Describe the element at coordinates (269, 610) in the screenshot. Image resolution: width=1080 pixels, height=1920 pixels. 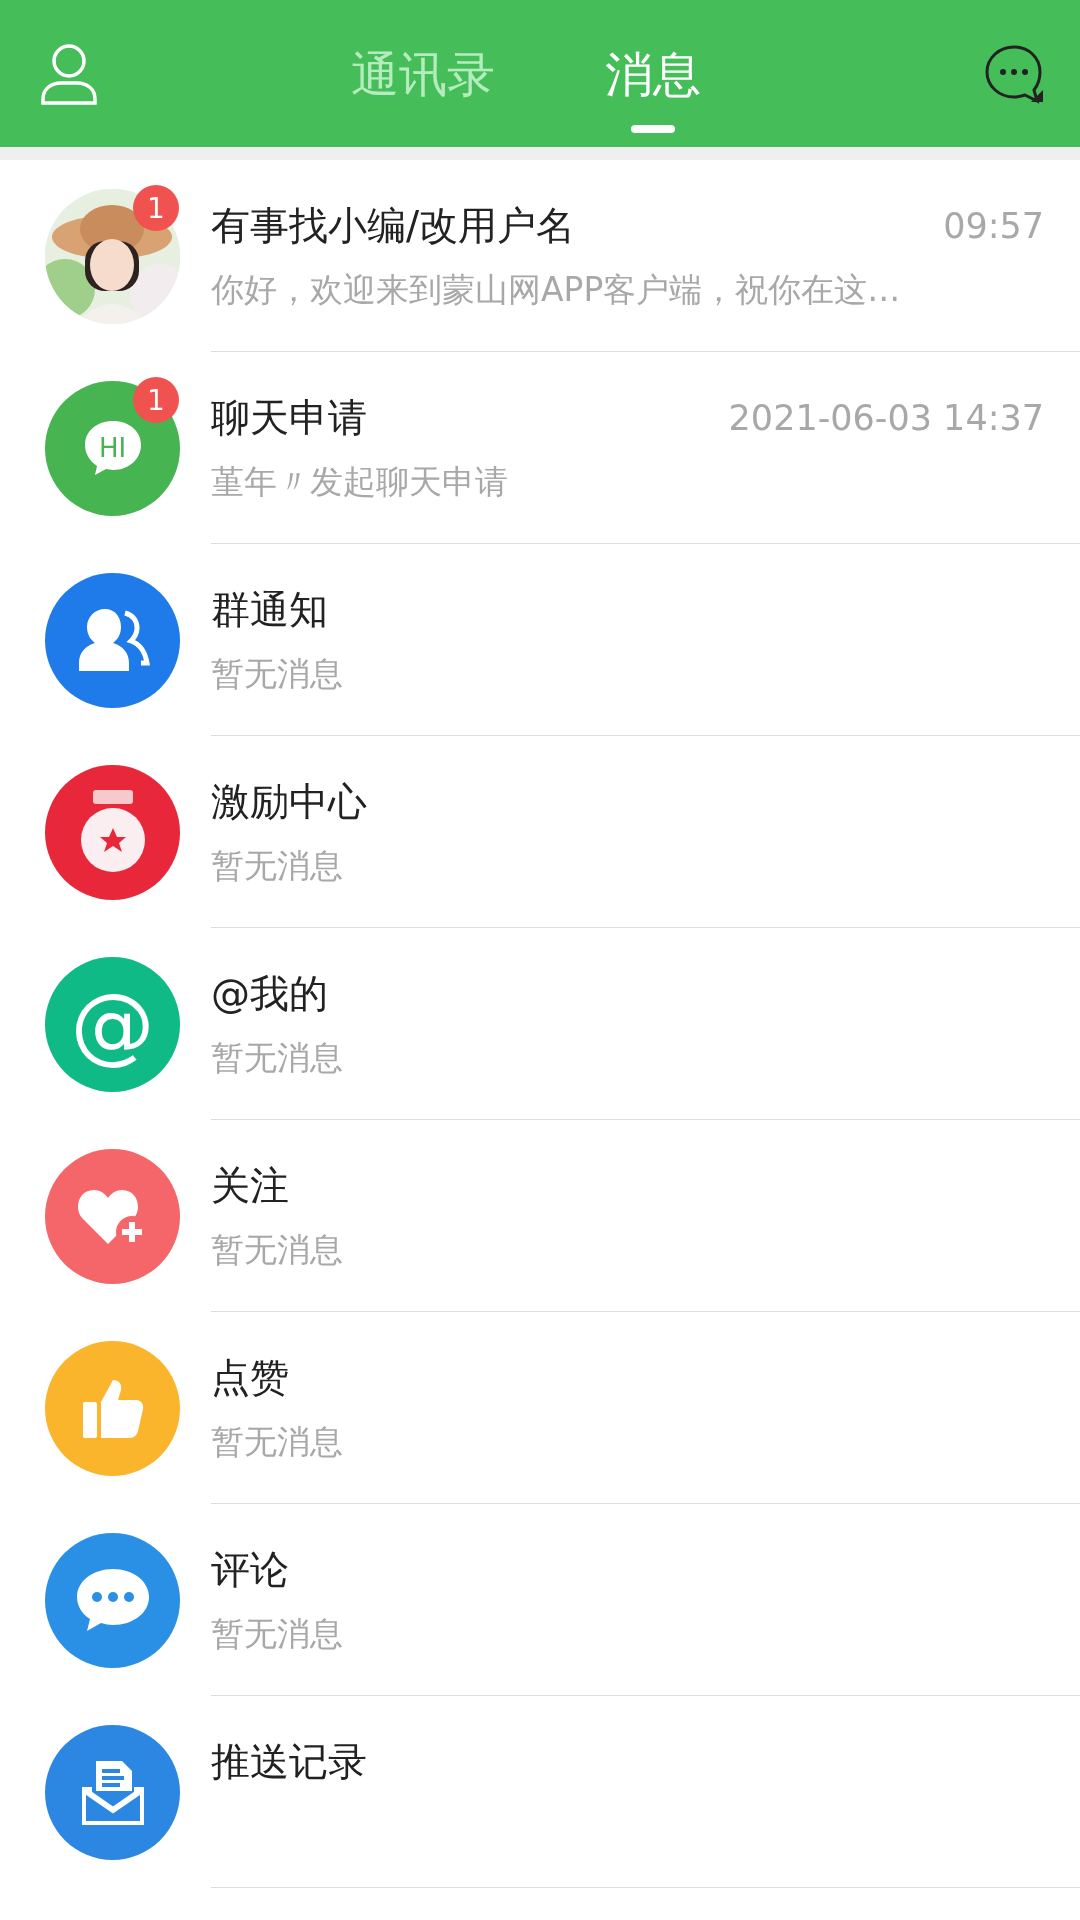
I see `conversation-title: 群通知` at that location.